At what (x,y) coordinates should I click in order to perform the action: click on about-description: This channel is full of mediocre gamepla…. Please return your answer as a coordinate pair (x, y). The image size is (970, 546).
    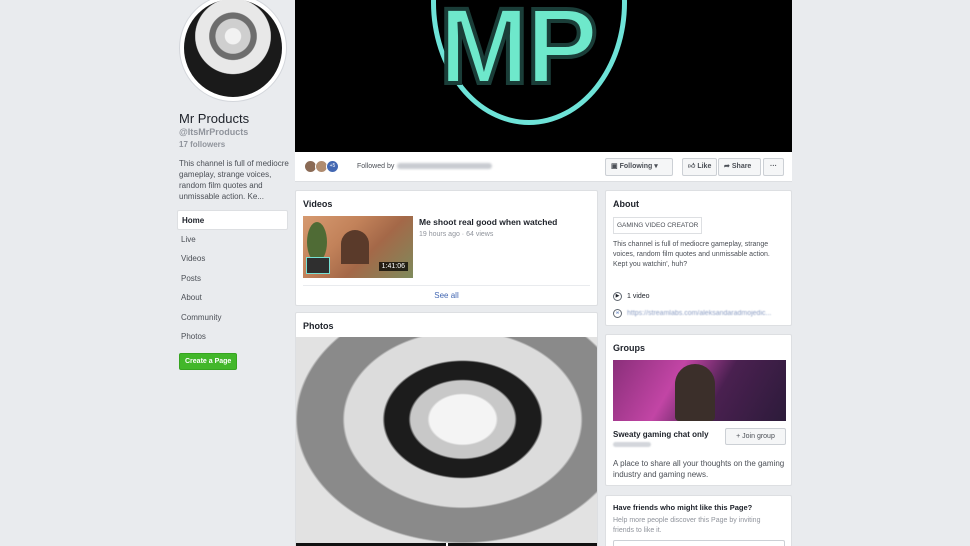
    Looking at the image, I should click on (691, 254).